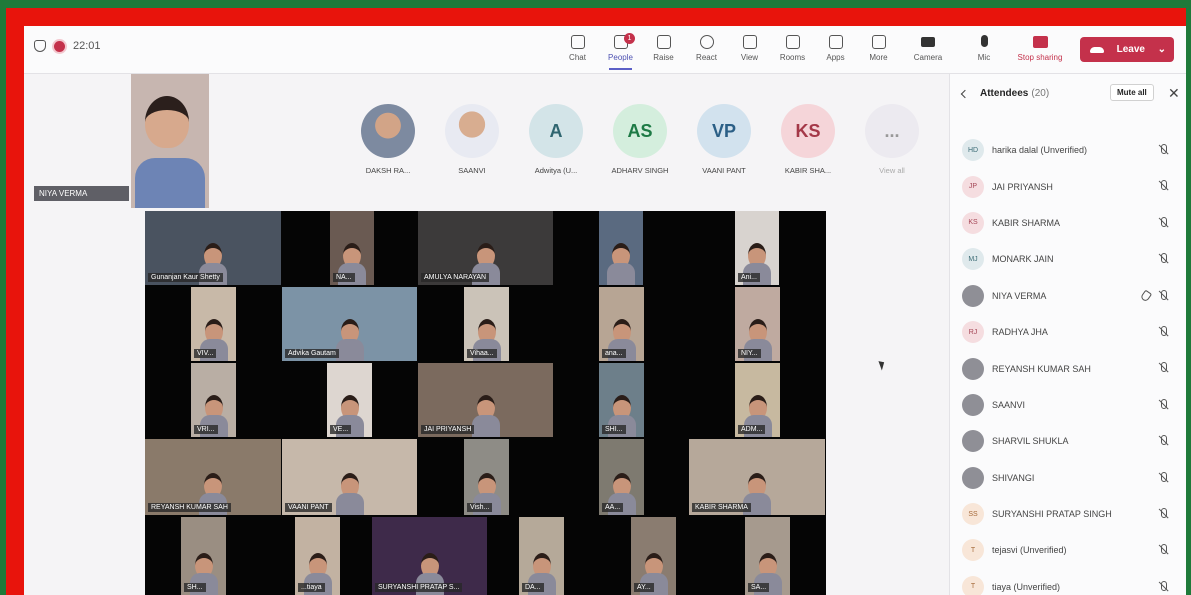  I want to click on attendee-row: RJ RADHYA JHA, so click(1071, 332).